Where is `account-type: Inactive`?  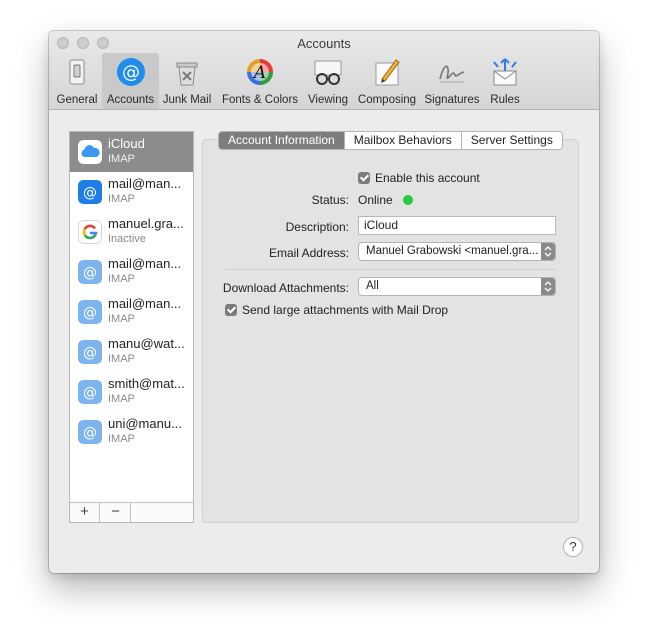
account-type: Inactive is located at coordinates (127, 239).